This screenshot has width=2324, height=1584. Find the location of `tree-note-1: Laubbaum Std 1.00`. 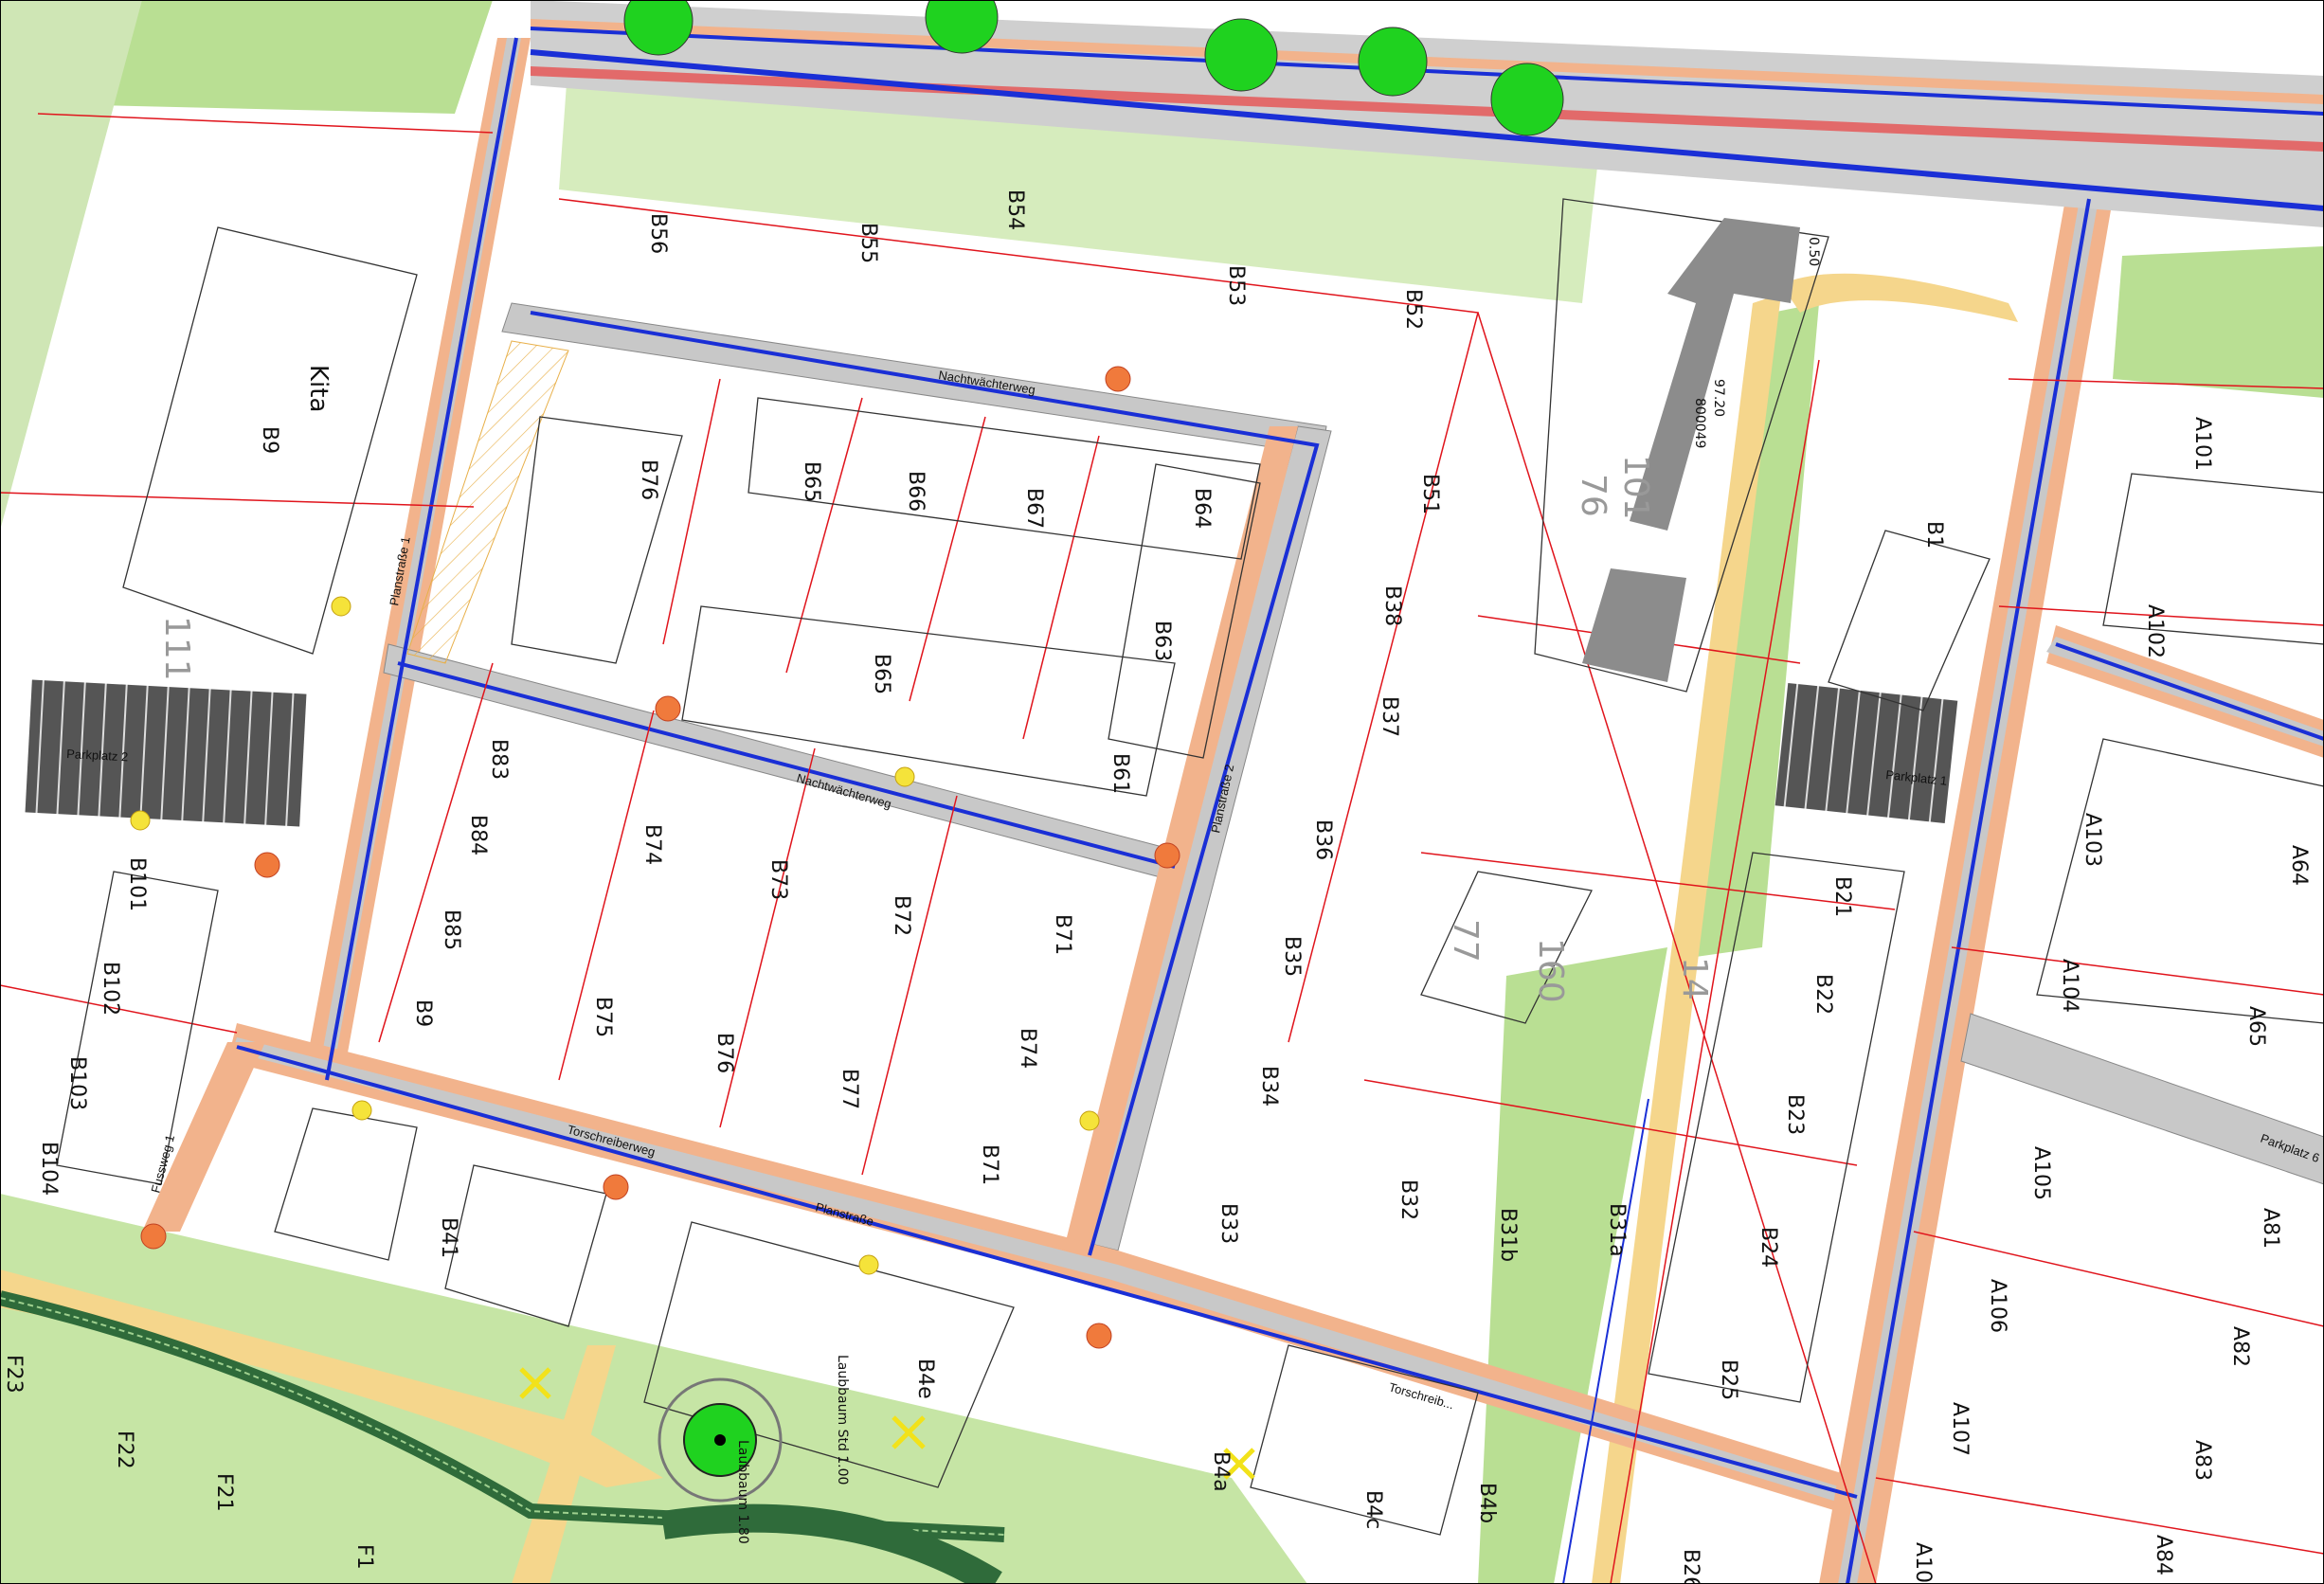

tree-note-1: Laubbaum Std 1.00 is located at coordinates (842, 1420).